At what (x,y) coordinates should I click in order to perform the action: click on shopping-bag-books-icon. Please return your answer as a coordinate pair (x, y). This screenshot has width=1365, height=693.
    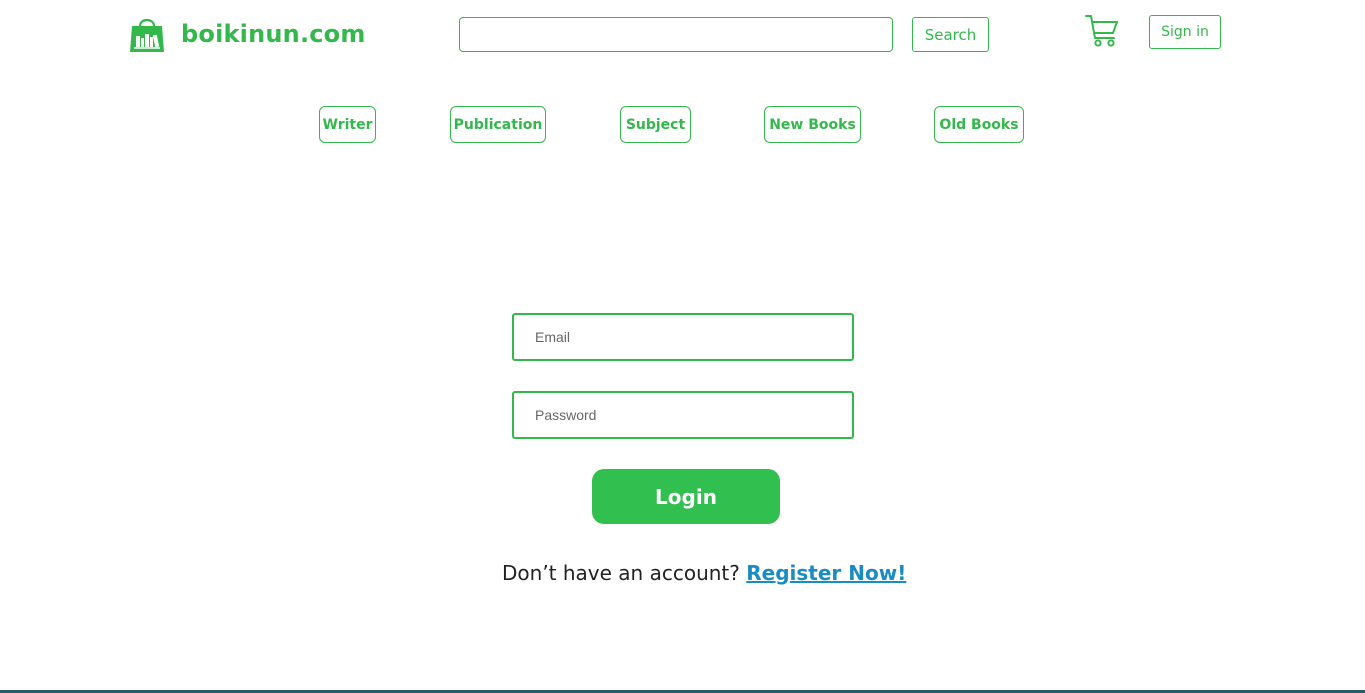
    Looking at the image, I should click on (147, 35).